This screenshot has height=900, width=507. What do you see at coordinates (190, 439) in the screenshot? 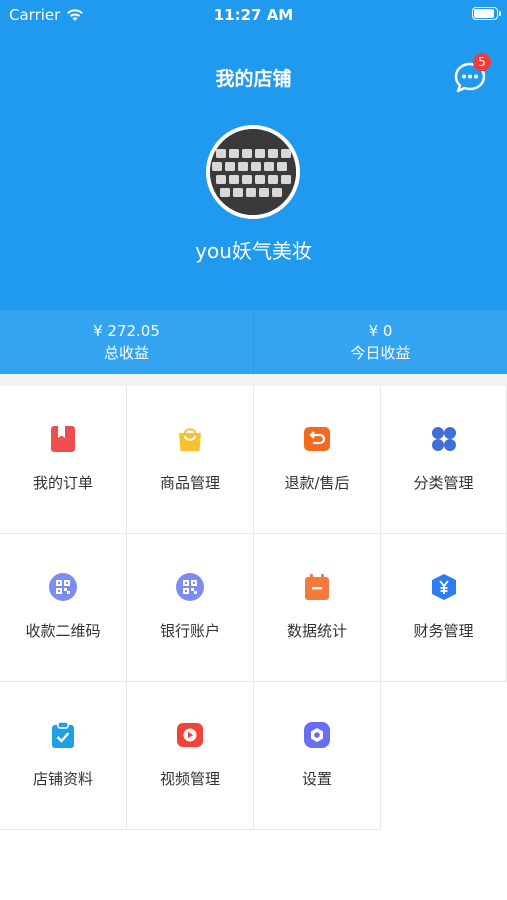
I see `shopping-bag-icon` at bounding box center [190, 439].